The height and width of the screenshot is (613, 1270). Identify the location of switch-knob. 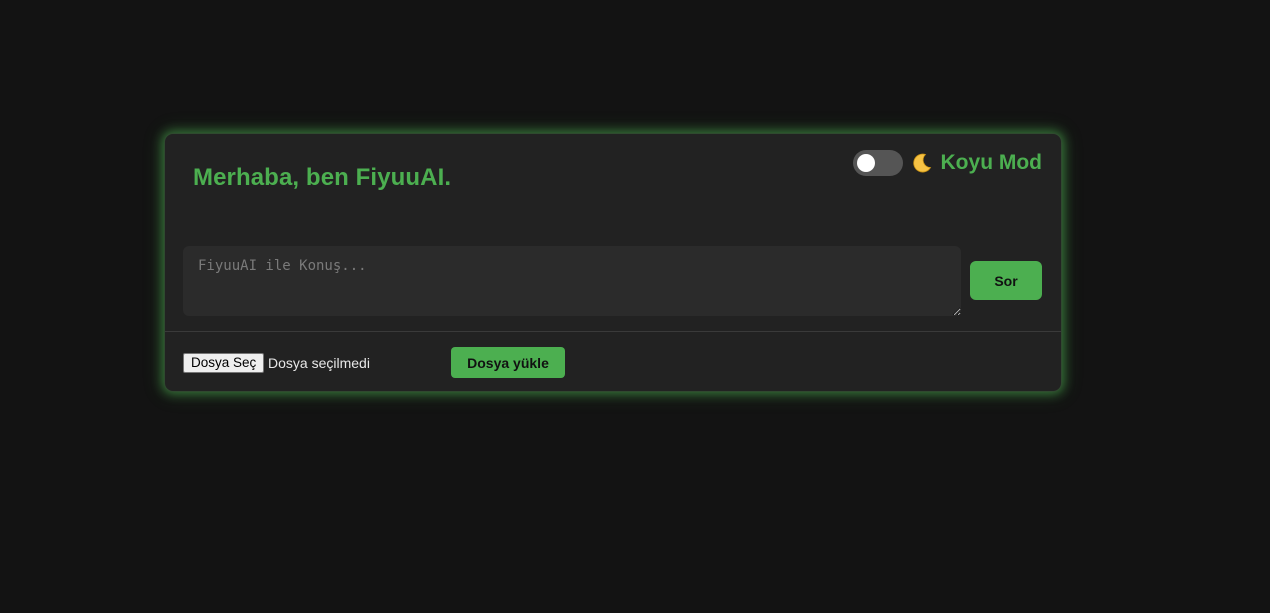
(865, 163).